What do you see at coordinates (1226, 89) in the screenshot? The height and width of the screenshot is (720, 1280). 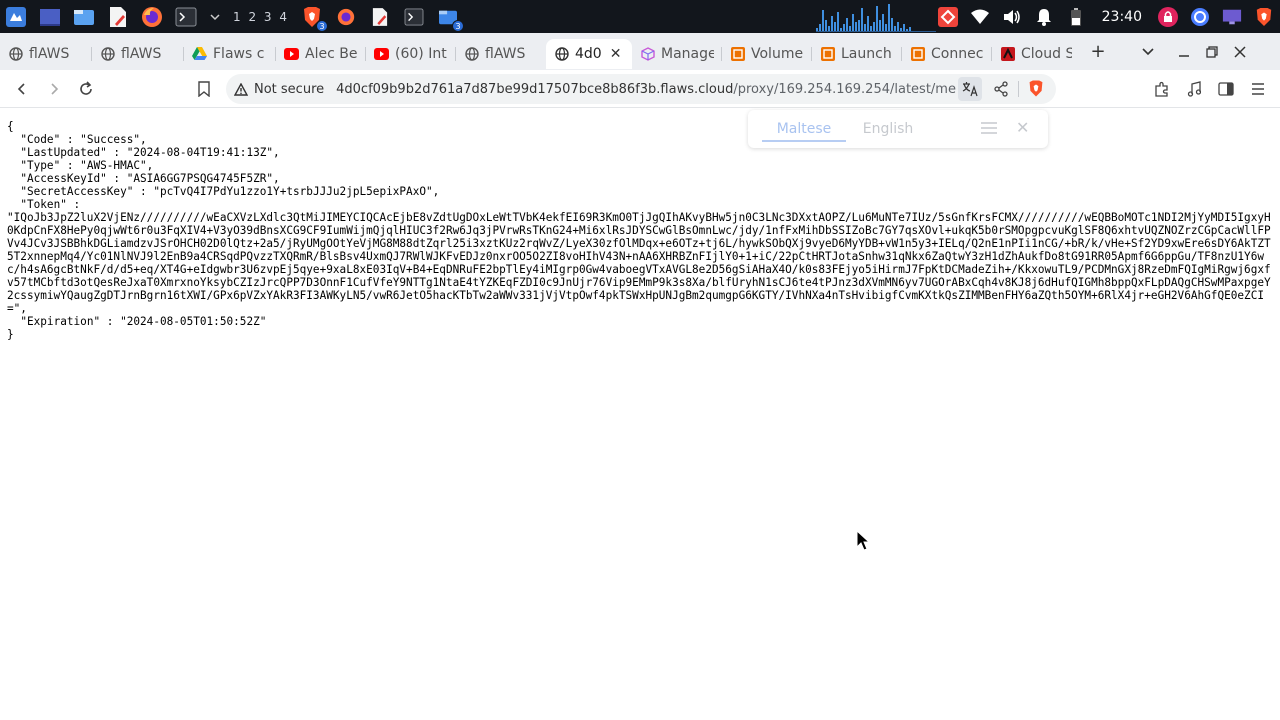 I see `sidebar-toggle-icon` at bounding box center [1226, 89].